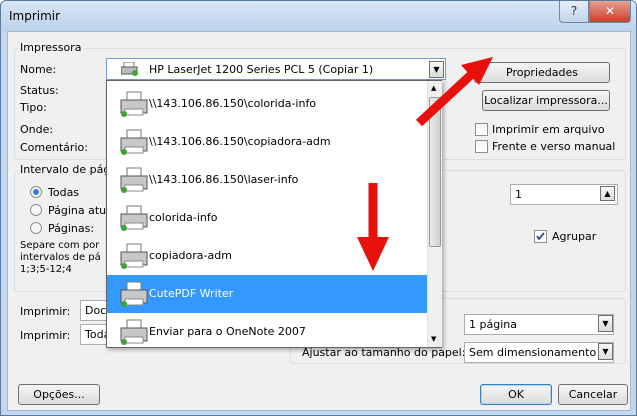  I want to click on scale-value: Sem dimensionamento, so click(533, 352).